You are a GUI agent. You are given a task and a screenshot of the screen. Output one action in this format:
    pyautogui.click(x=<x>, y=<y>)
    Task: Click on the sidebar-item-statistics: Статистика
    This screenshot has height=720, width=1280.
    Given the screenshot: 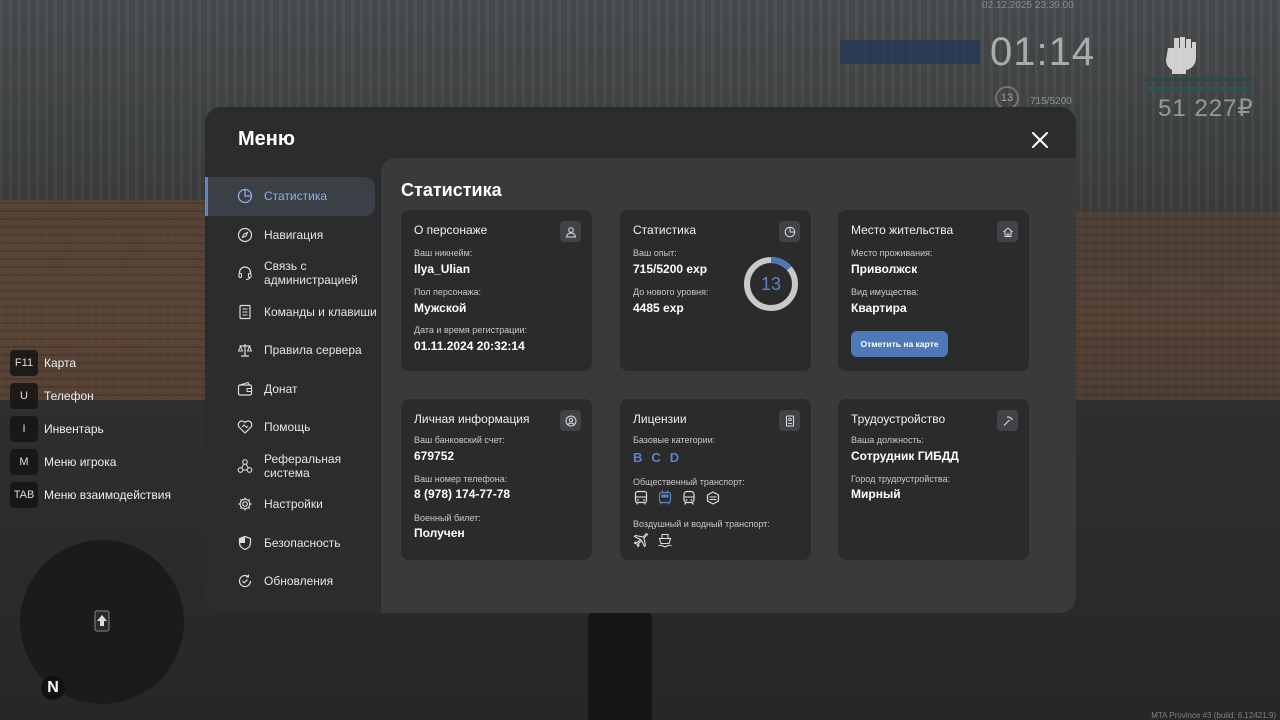 What is the action you would take?
    pyautogui.click(x=290, y=196)
    